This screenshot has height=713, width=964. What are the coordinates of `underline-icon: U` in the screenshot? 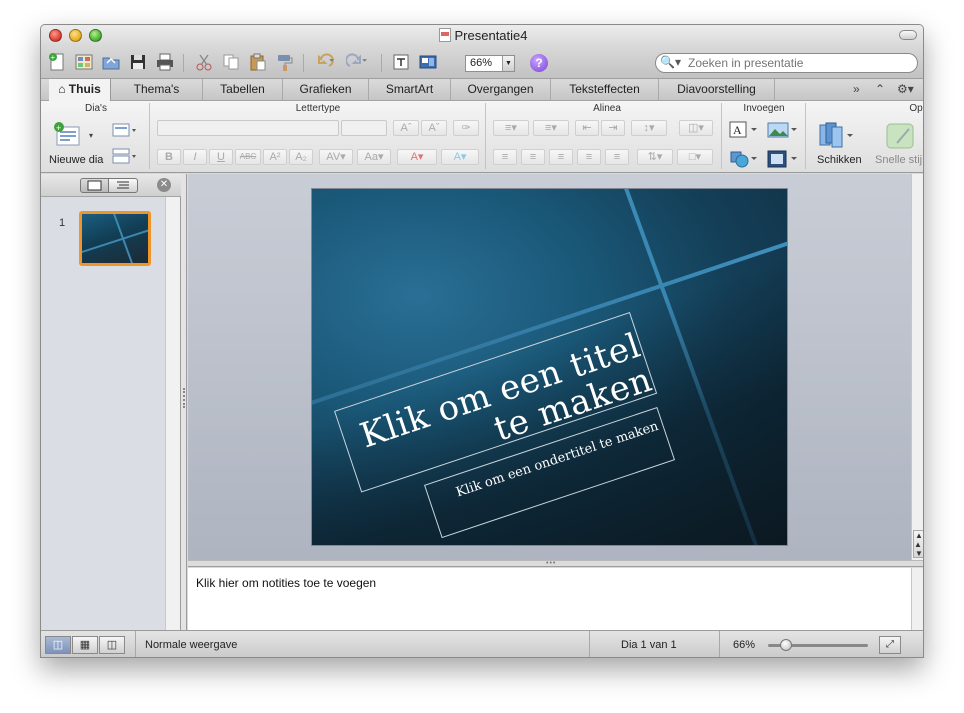 It's located at (221, 157).